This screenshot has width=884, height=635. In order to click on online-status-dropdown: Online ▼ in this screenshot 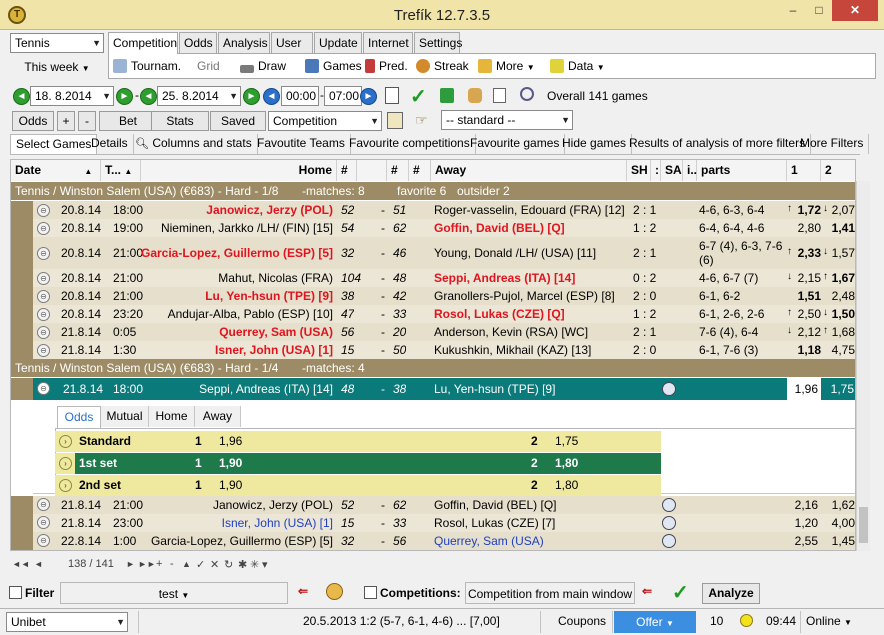, I will do `click(829, 621)`.